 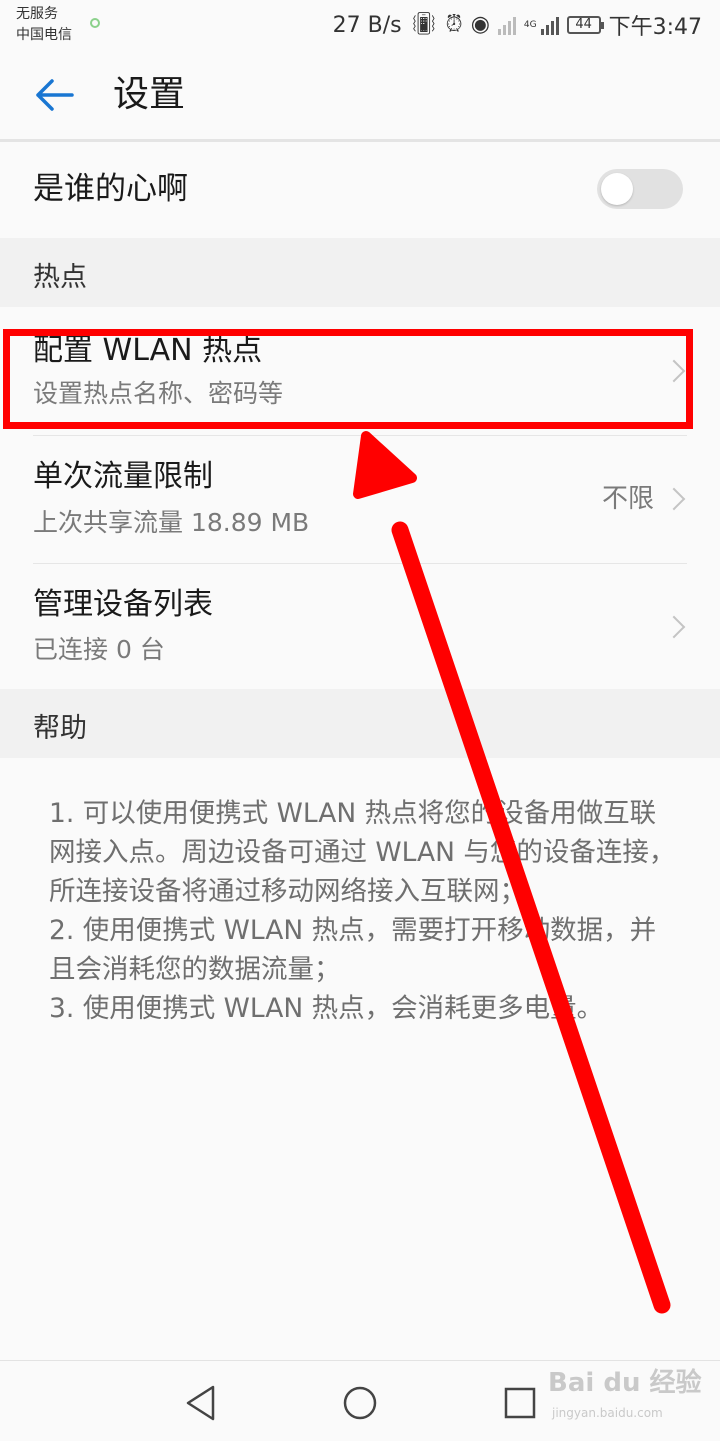 What do you see at coordinates (110, 189) in the screenshot?
I see `hotspot-name-label: 是谁的心啊` at bounding box center [110, 189].